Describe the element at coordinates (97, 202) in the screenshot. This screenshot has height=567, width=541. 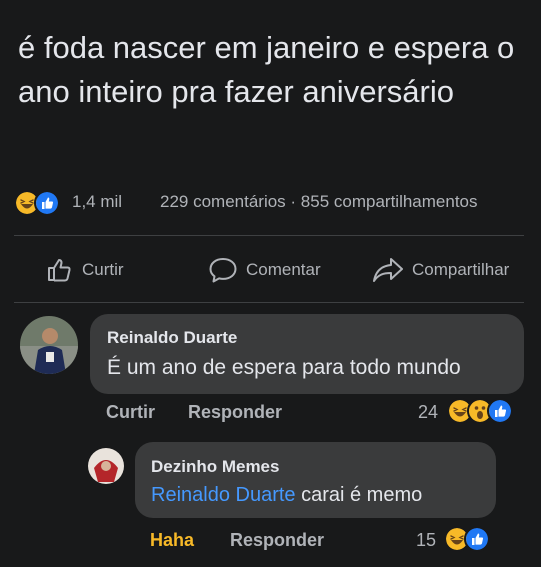
I see `reaction-count: 1,4 mil` at that location.